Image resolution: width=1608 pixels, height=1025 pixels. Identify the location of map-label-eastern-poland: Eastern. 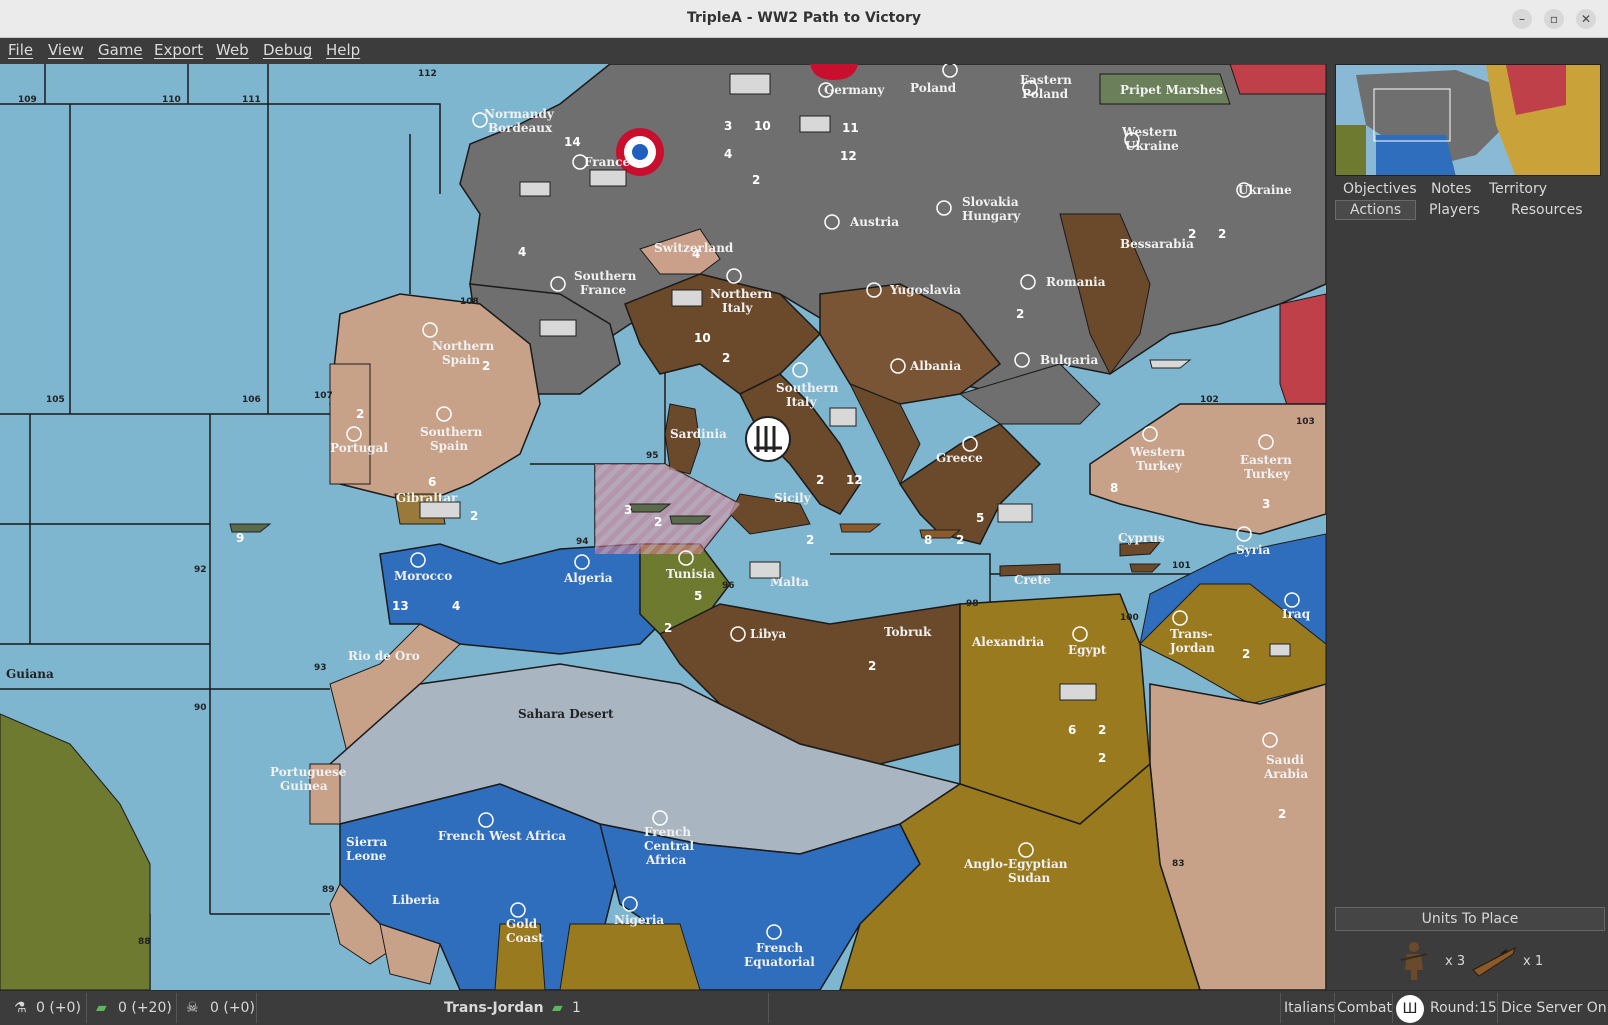
(1046, 80).